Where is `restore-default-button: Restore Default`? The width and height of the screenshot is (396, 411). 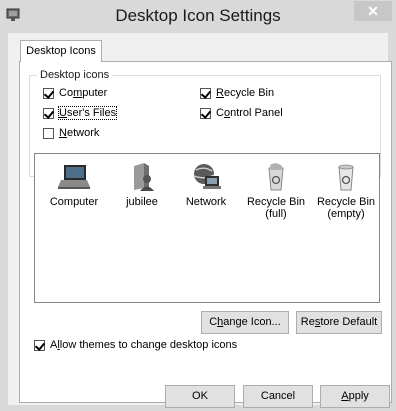 restore-default-button: Restore Default is located at coordinates (339, 322).